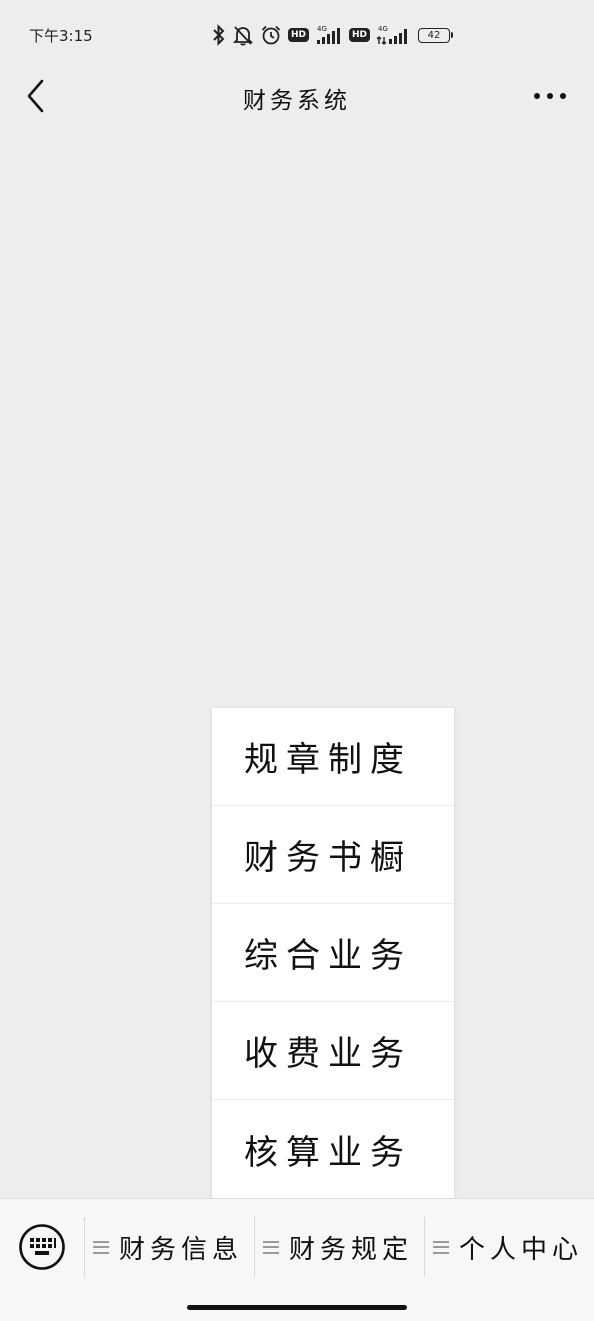  I want to click on status-bar: 下午3:15 HD 4G HD 4G 42, so click(297, 32).